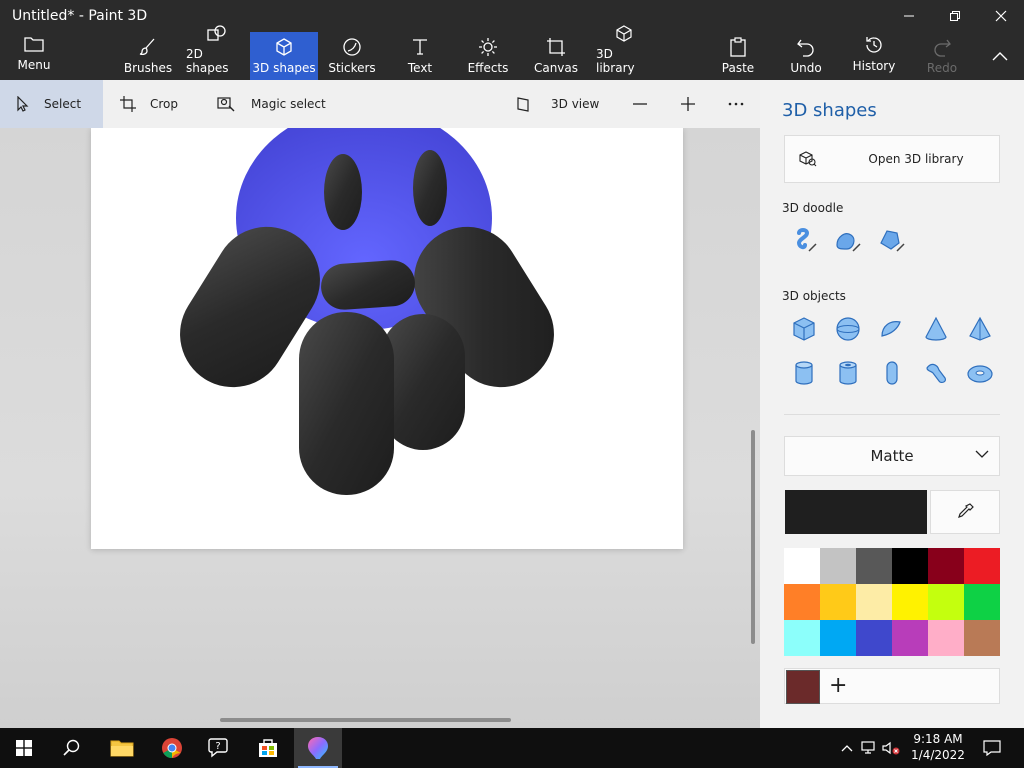 The height and width of the screenshot is (768, 1024). What do you see at coordinates (34, 44) in the screenshot?
I see `folder-icon` at bounding box center [34, 44].